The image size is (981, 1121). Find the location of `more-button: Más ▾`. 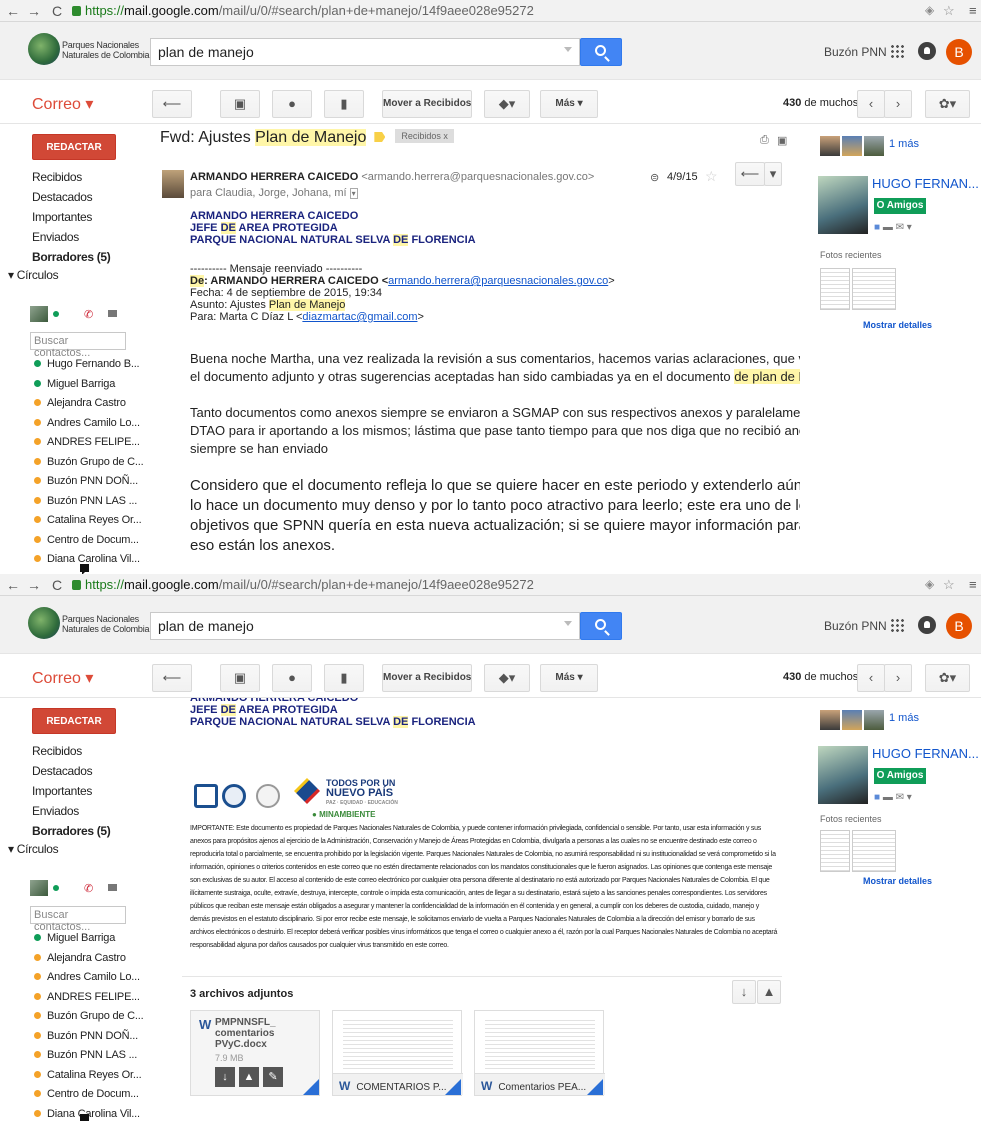

more-button: Más ▾ is located at coordinates (569, 104).